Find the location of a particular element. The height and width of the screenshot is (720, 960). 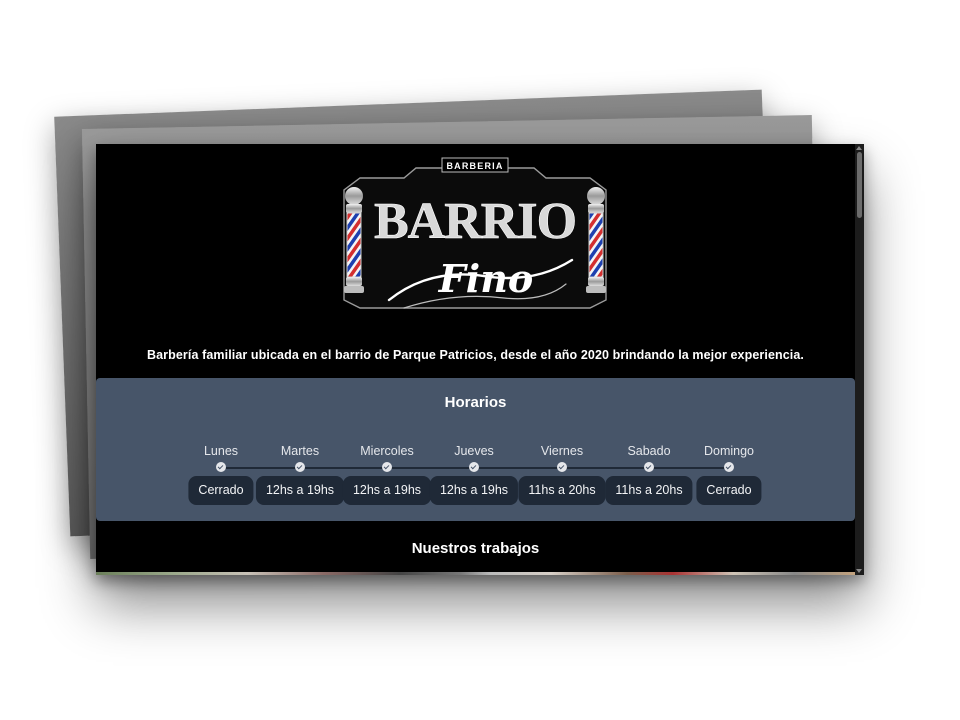

works-title: Nuestros trabajos is located at coordinates (475, 548).